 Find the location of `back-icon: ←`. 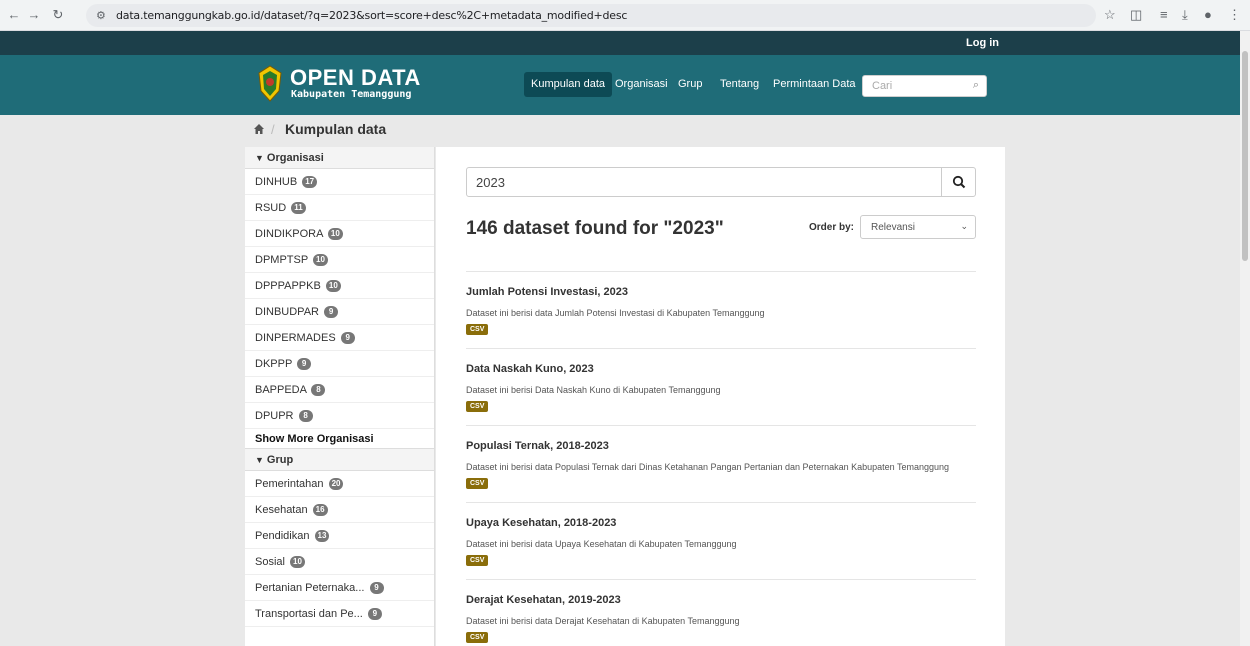

back-icon: ← is located at coordinates (14, 15).